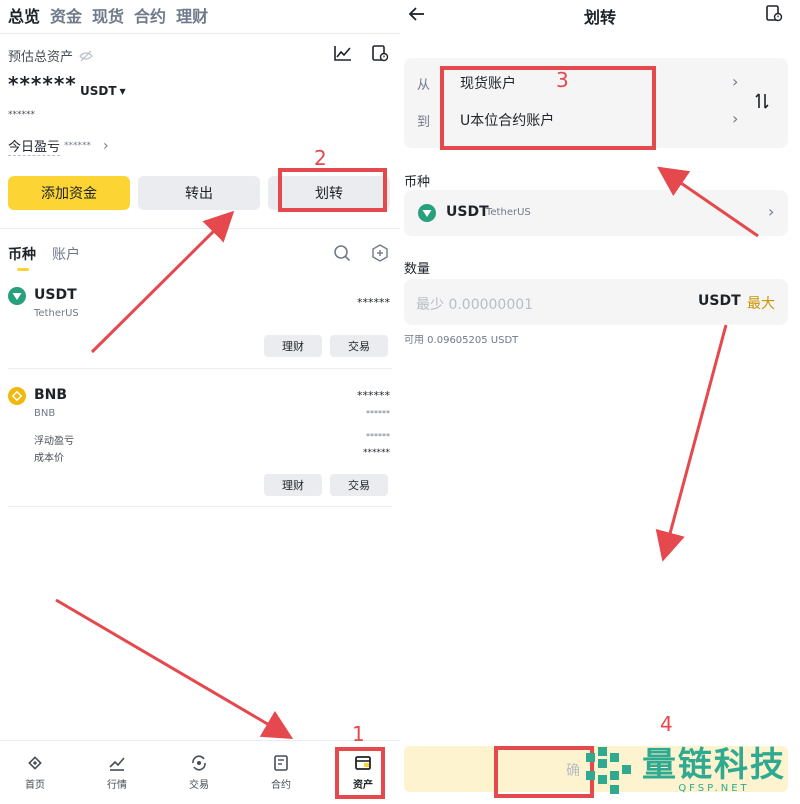 The width and height of the screenshot is (800, 804). What do you see at coordinates (708, 202) in the screenshot?
I see `arrow-to-accounts` at bounding box center [708, 202].